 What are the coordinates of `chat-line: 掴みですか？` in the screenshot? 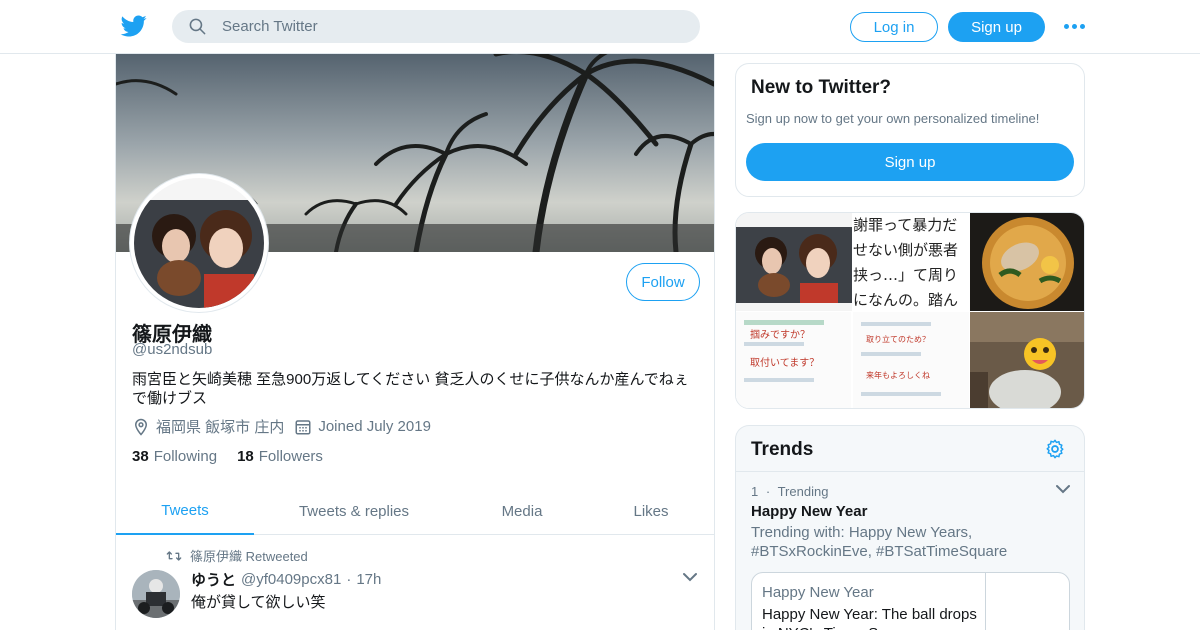 It's located at (780, 335).